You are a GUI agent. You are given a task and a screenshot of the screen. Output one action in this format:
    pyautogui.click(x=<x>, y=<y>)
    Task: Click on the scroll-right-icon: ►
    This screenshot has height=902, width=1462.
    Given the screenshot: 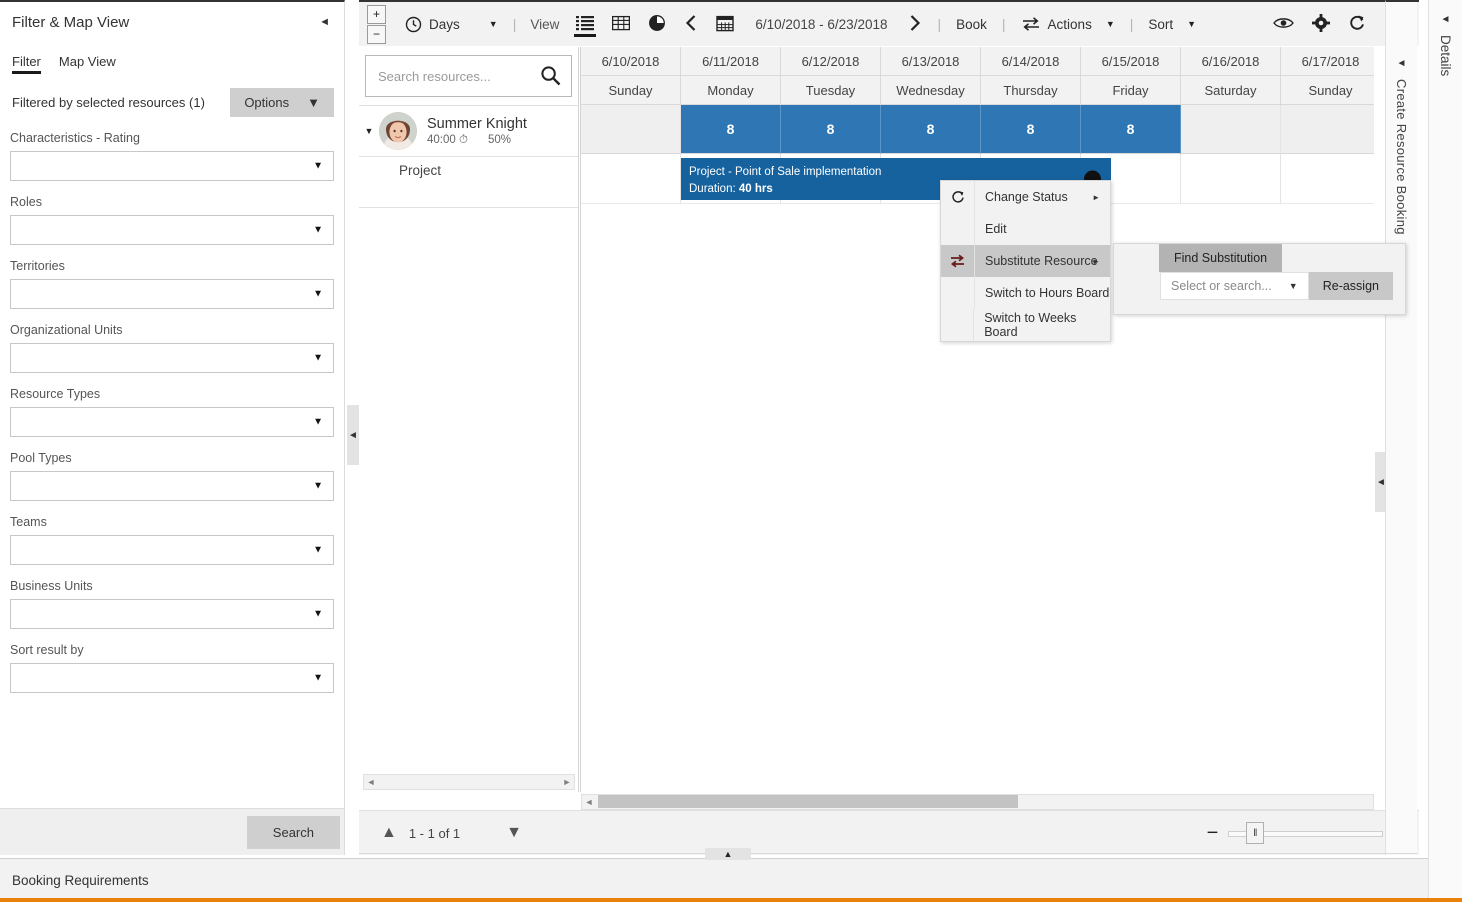 What is the action you would take?
    pyautogui.click(x=567, y=782)
    